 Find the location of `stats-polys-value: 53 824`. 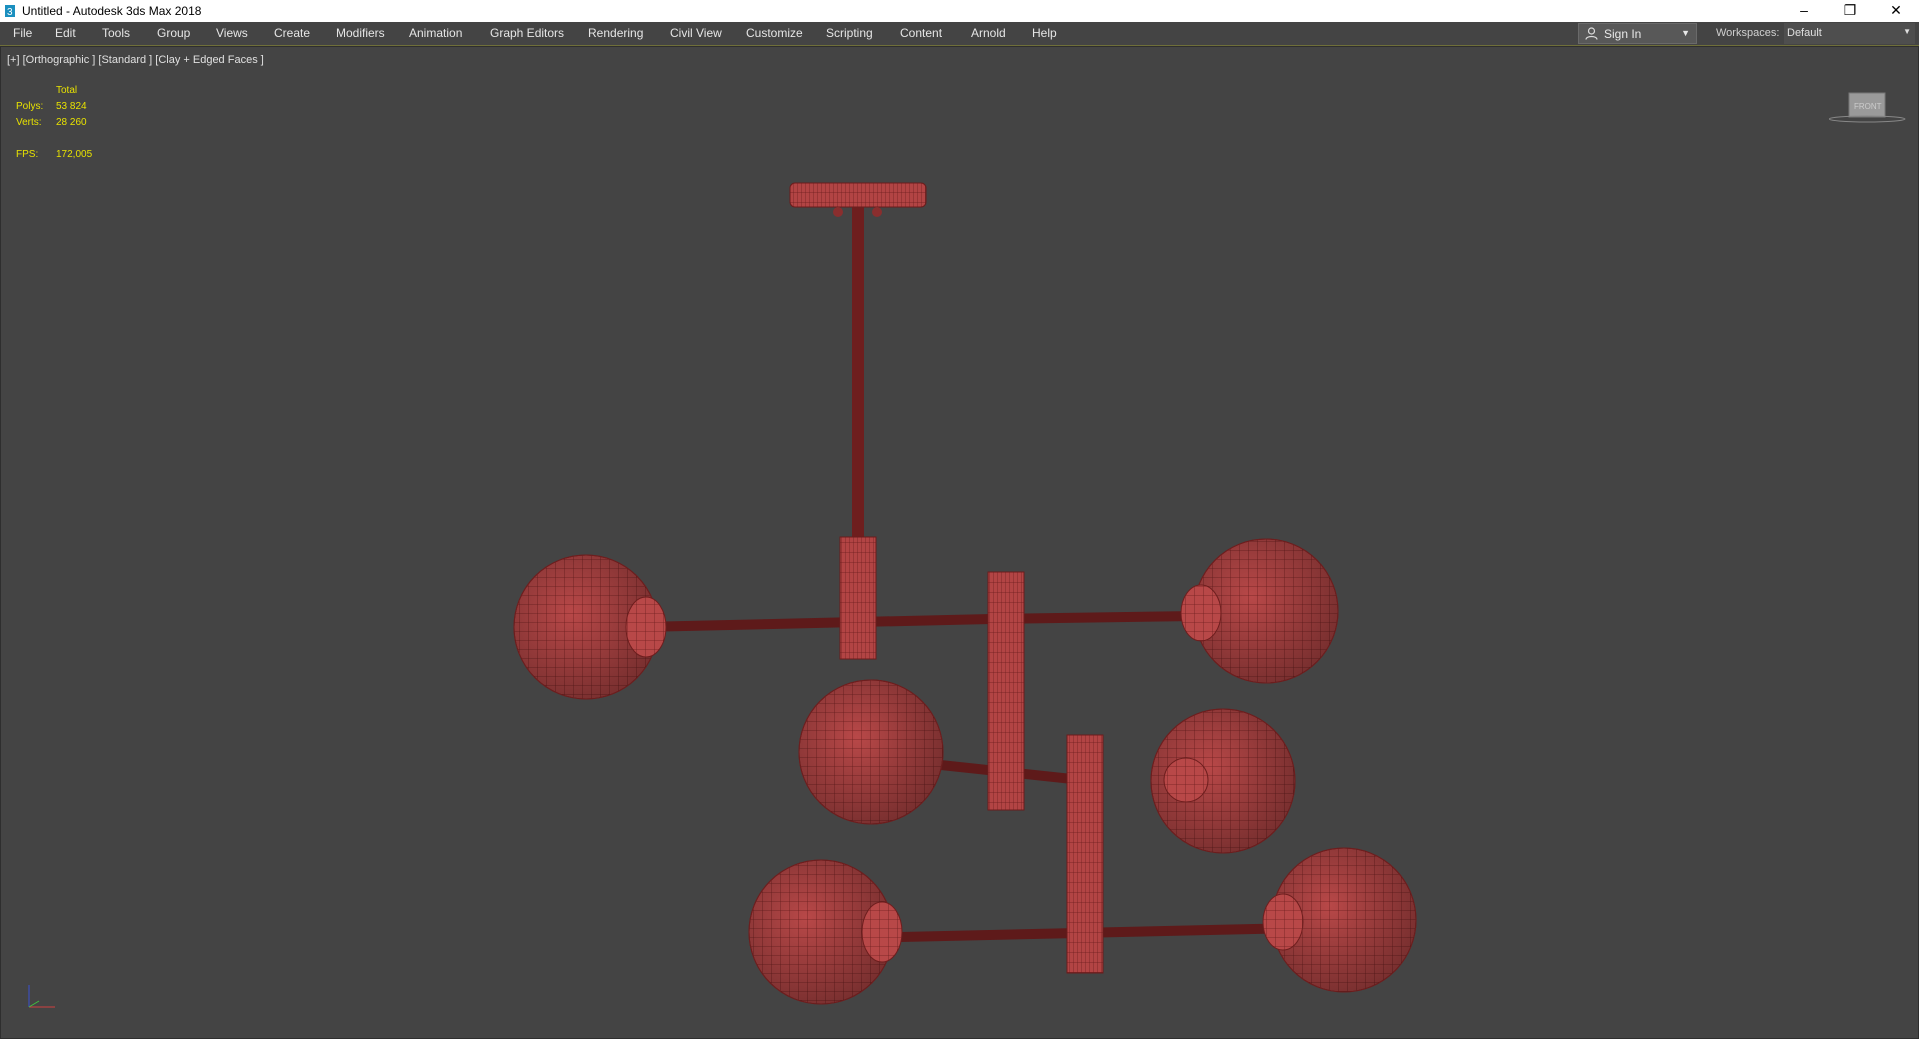

stats-polys-value: 53 824 is located at coordinates (71, 106).